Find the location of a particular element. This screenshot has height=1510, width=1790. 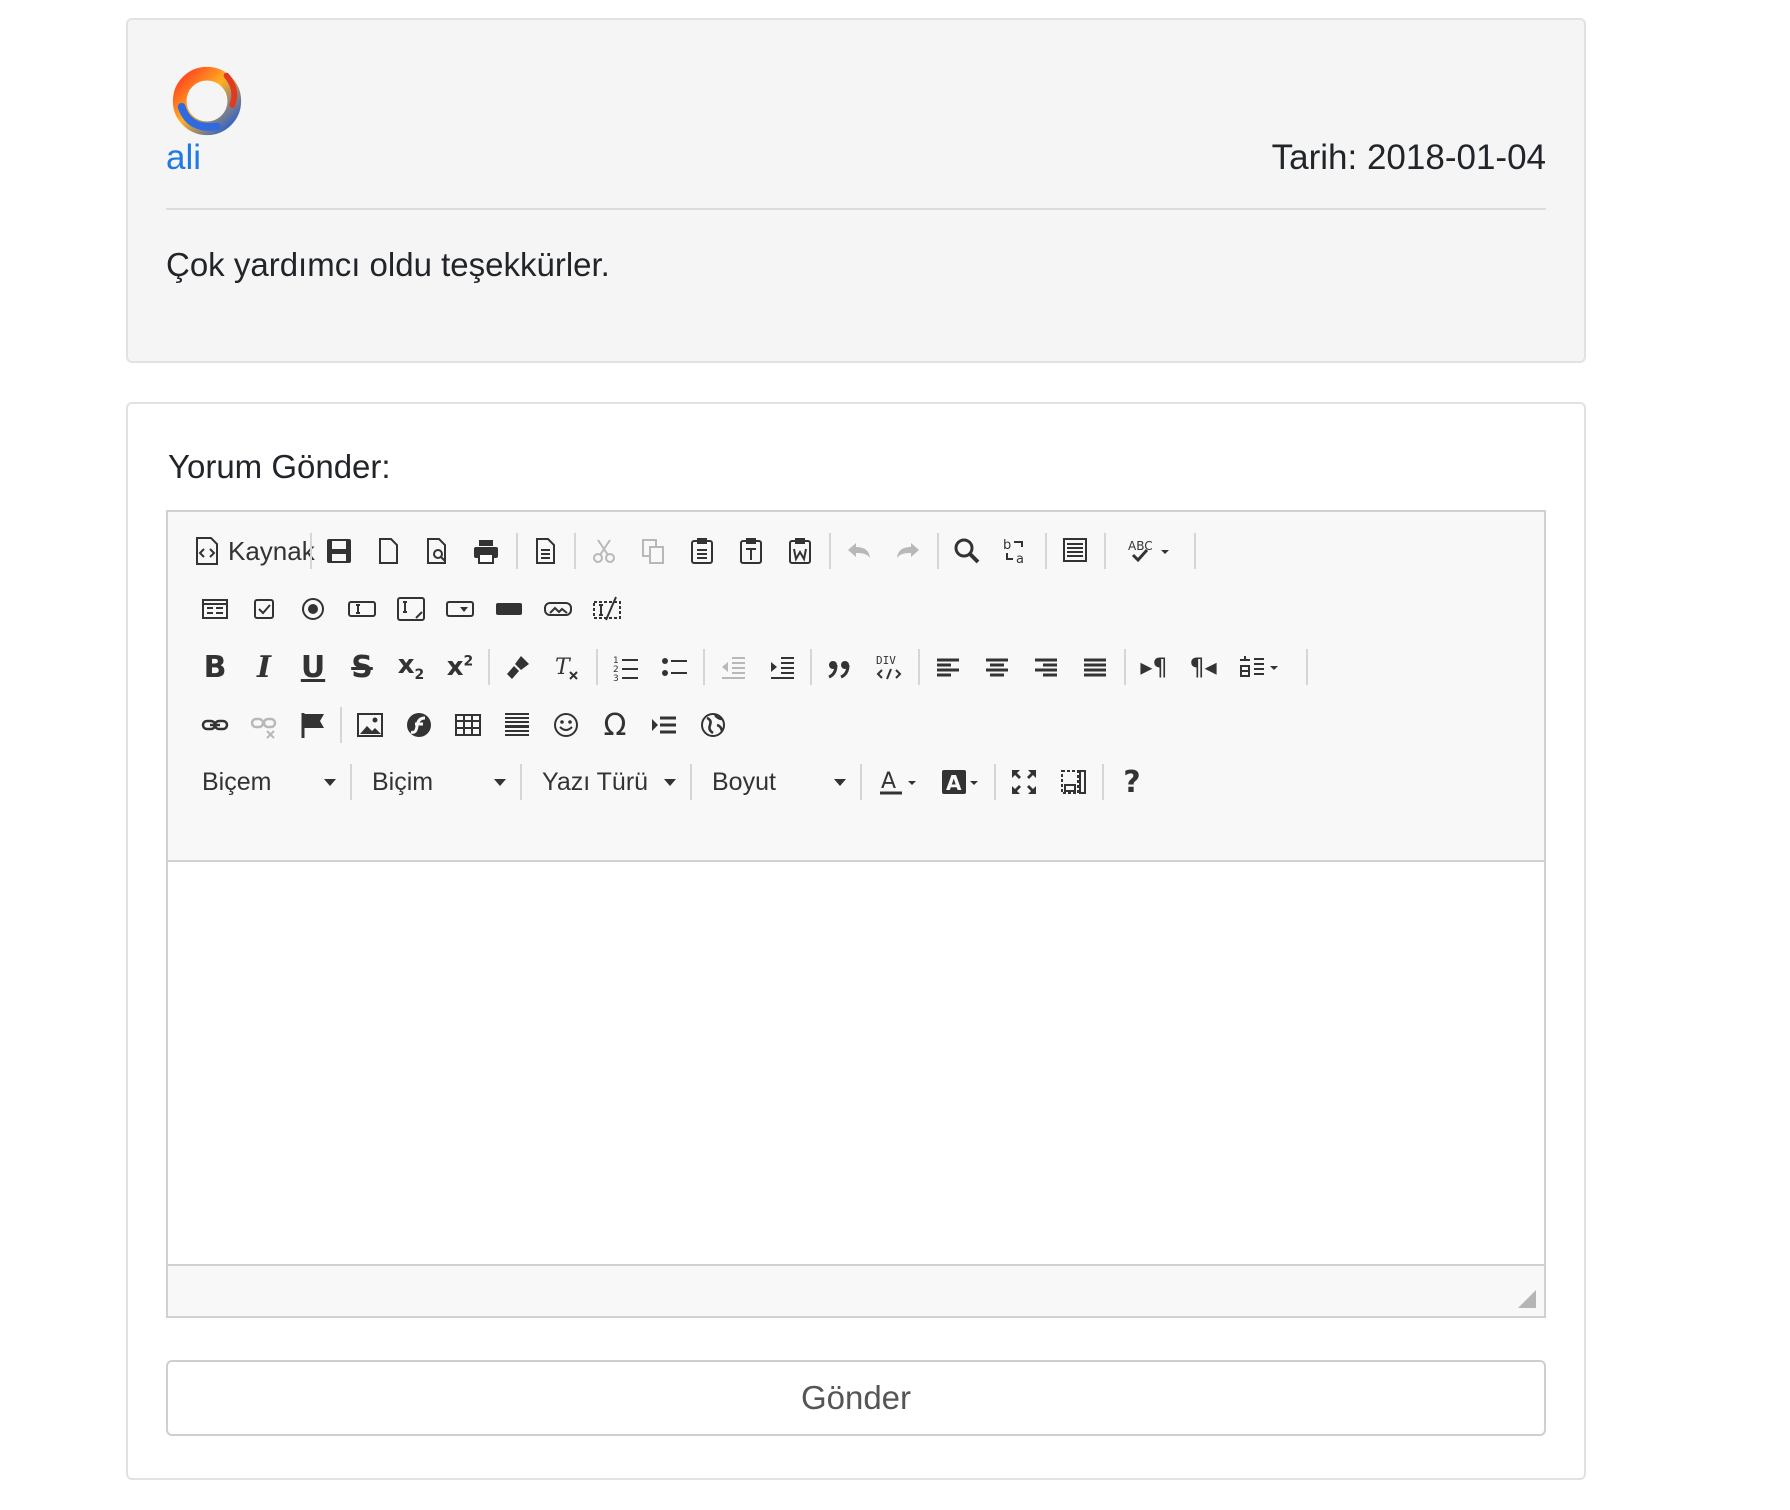

italic-icon: I is located at coordinates (264, 667).